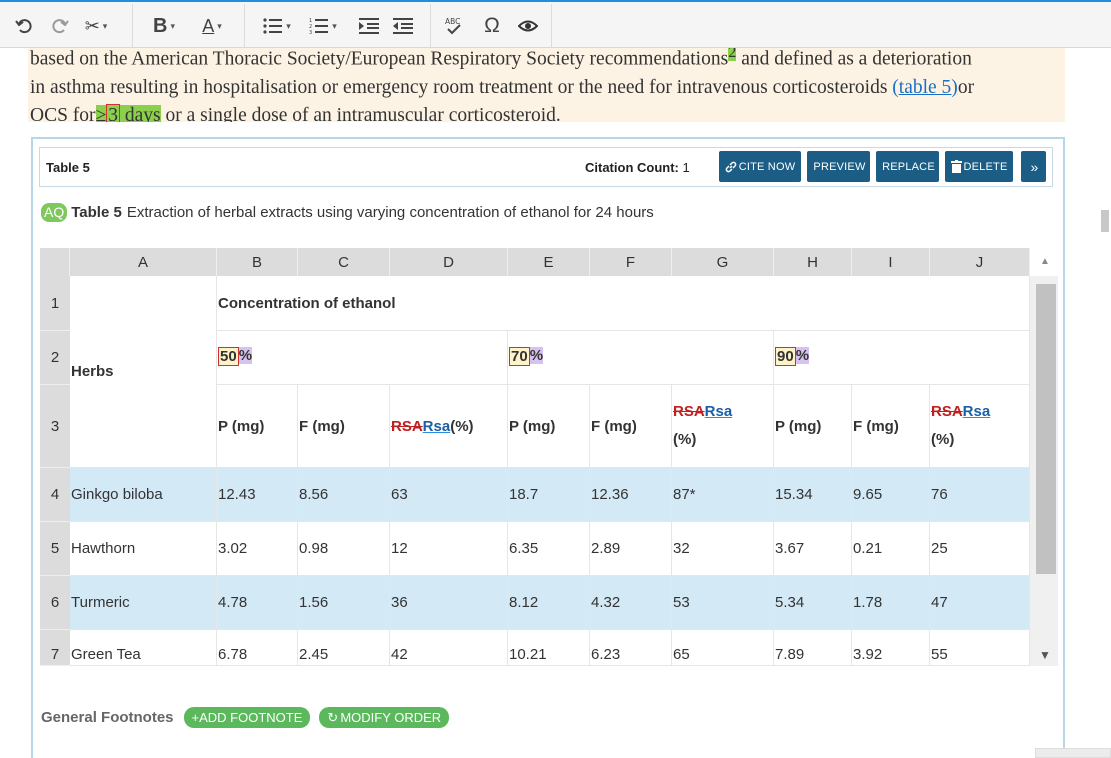 This screenshot has width=1111, height=758. I want to click on cite-now-button: CITE NOW, so click(760, 166).